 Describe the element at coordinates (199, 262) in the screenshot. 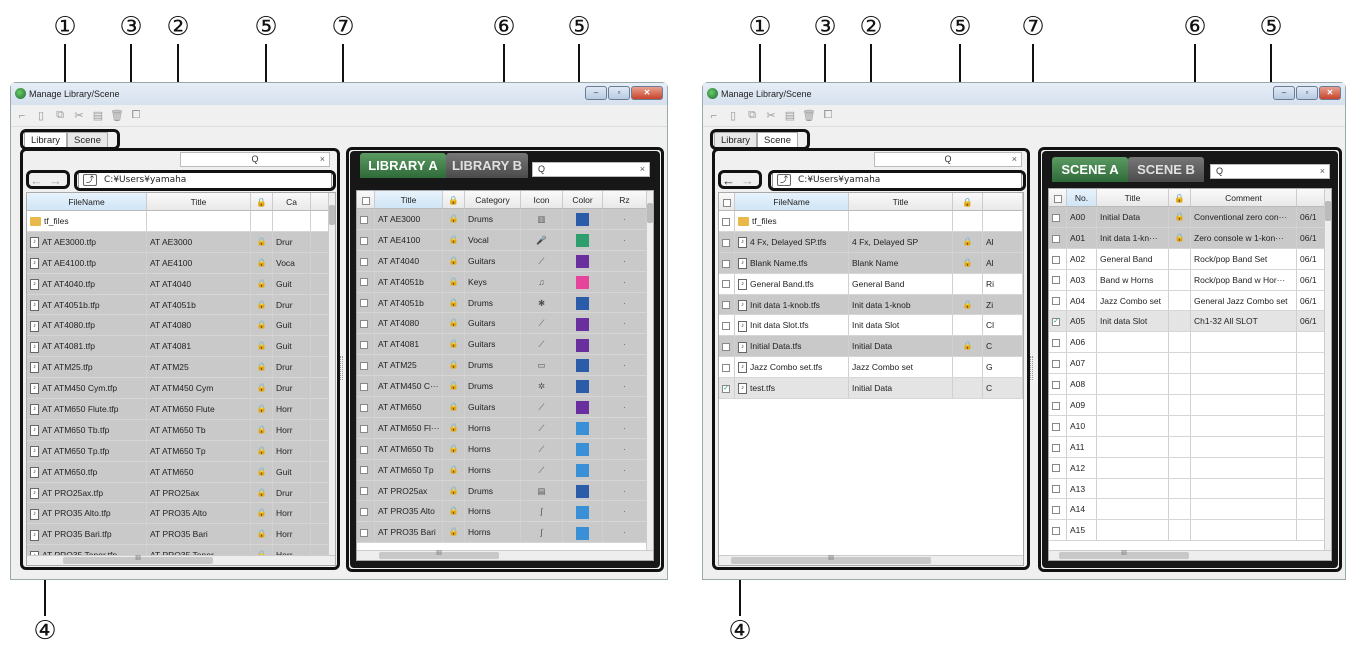

I see `title-cell: AT AE4100` at that location.